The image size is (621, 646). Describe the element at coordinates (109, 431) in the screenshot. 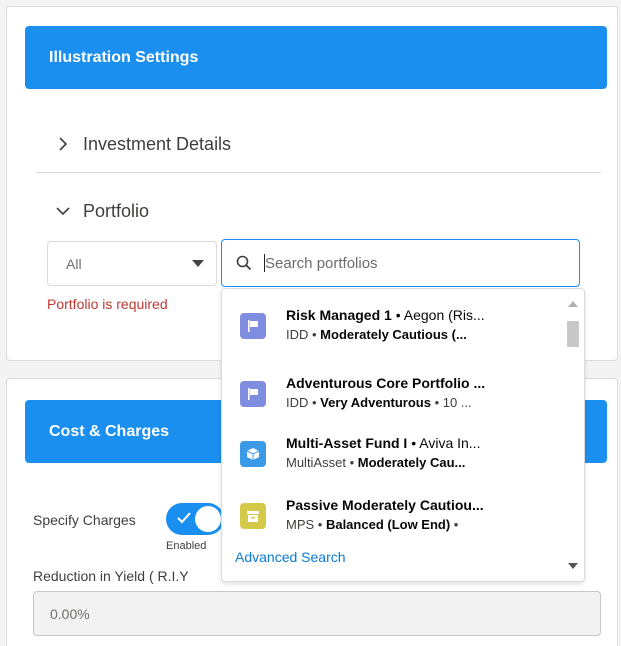

I see `cost-charges-title: Cost & Charges` at that location.